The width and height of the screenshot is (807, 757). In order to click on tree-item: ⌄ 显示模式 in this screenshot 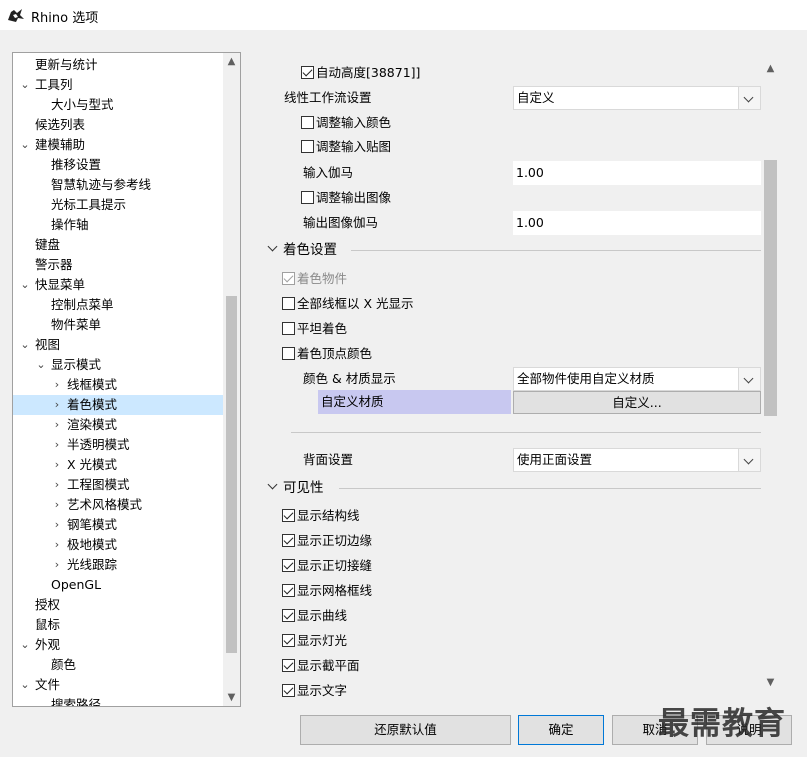, I will do `click(118, 365)`.